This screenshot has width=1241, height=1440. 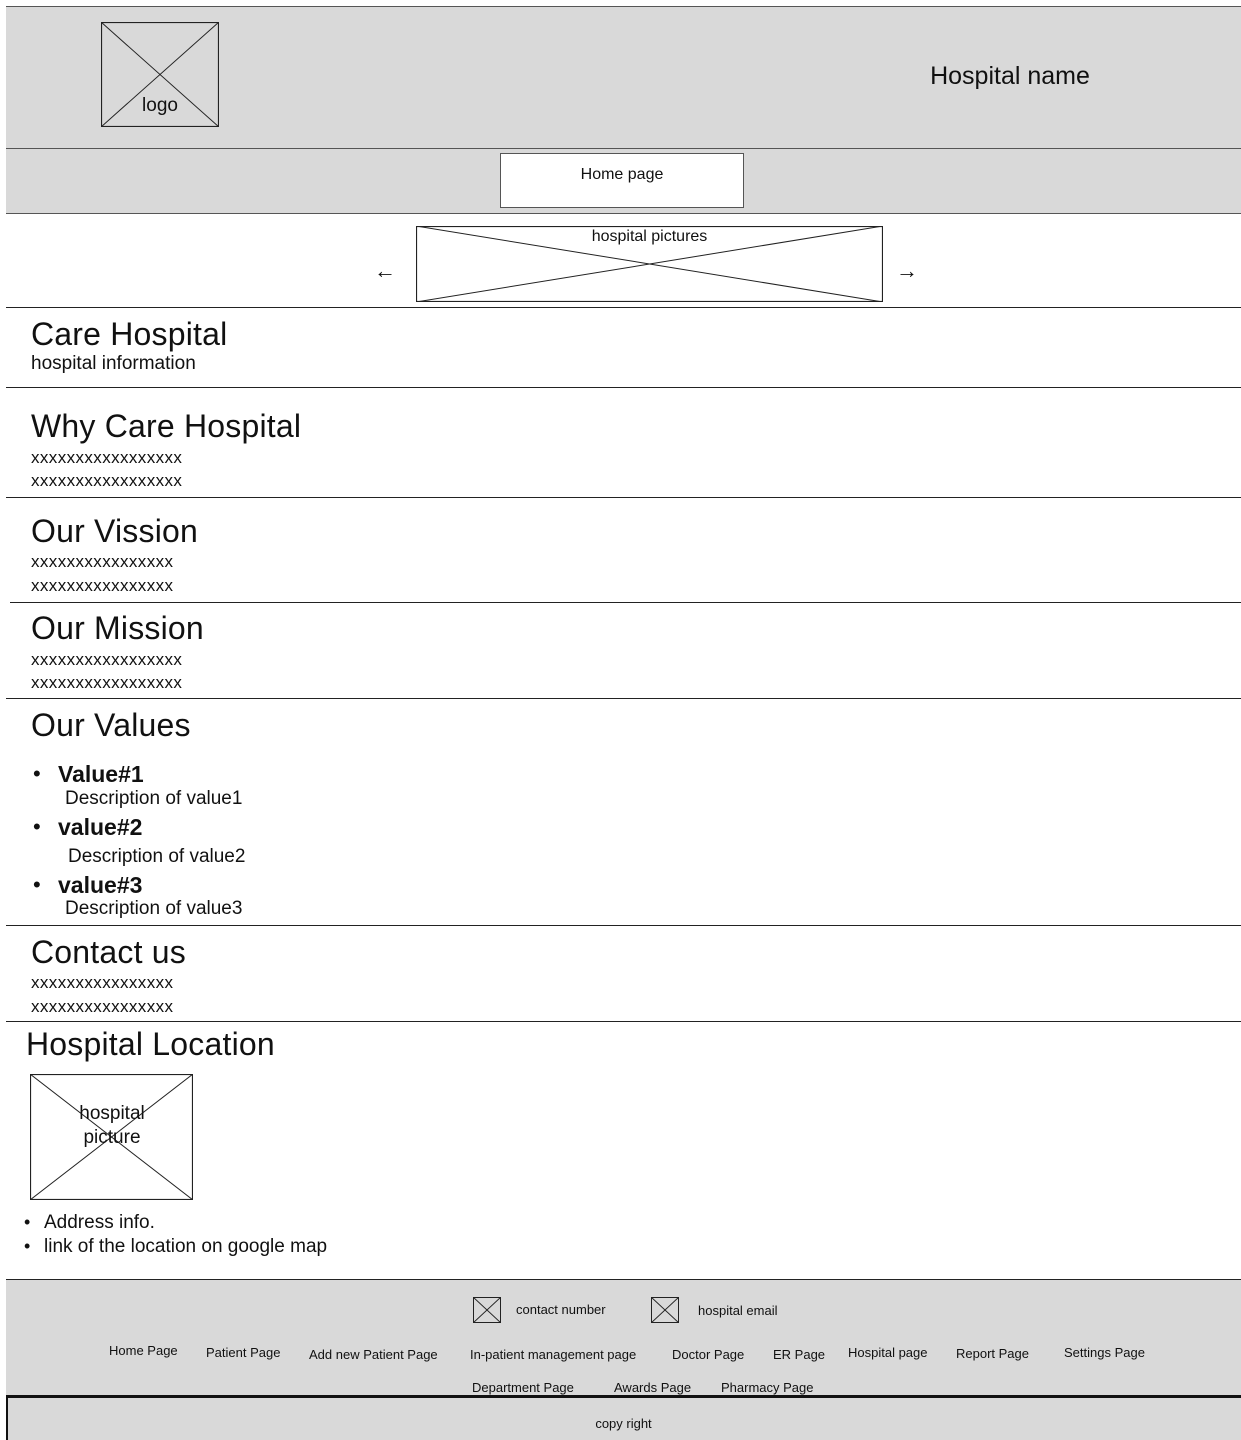 I want to click on hospital-pictures-carousel: hospital pictures, so click(x=649, y=264).